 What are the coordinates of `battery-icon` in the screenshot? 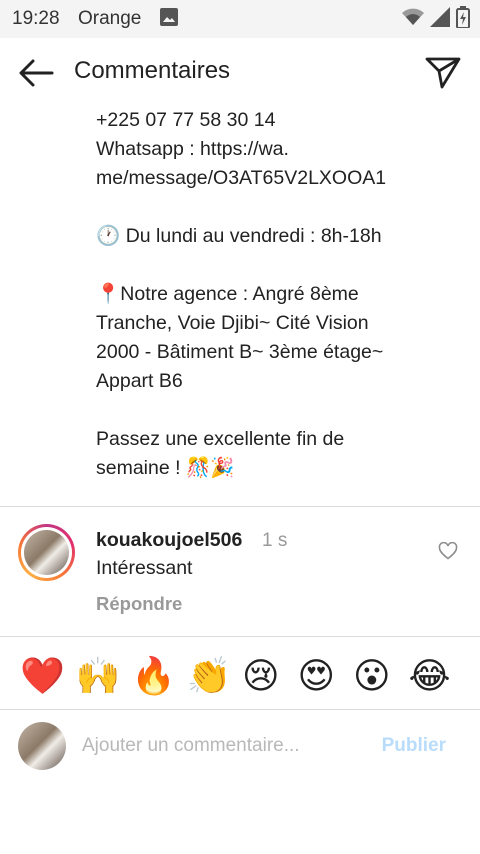 It's located at (463, 19).